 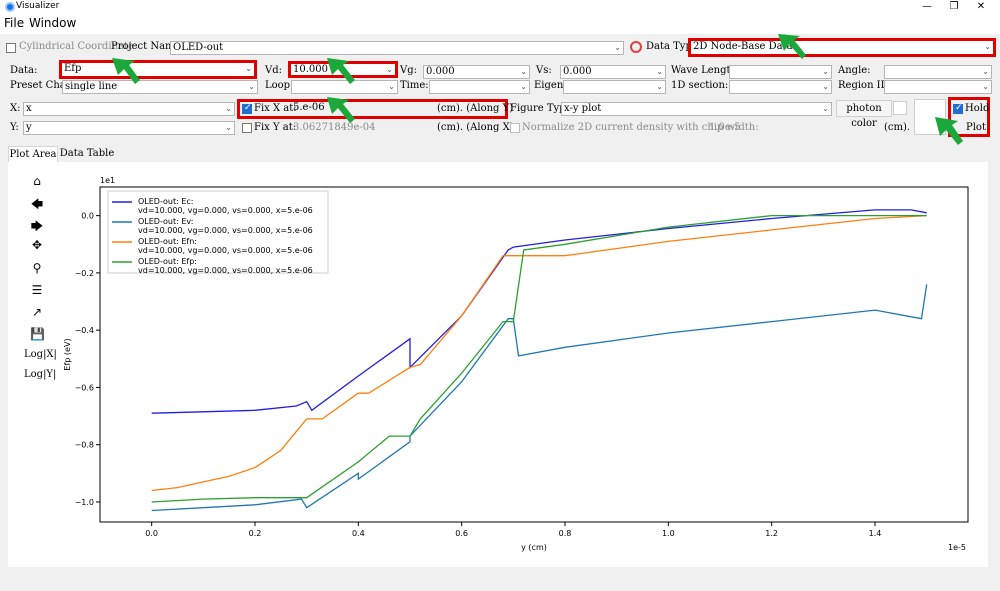 I want to click on close-button: ✕, so click(x=981, y=7).